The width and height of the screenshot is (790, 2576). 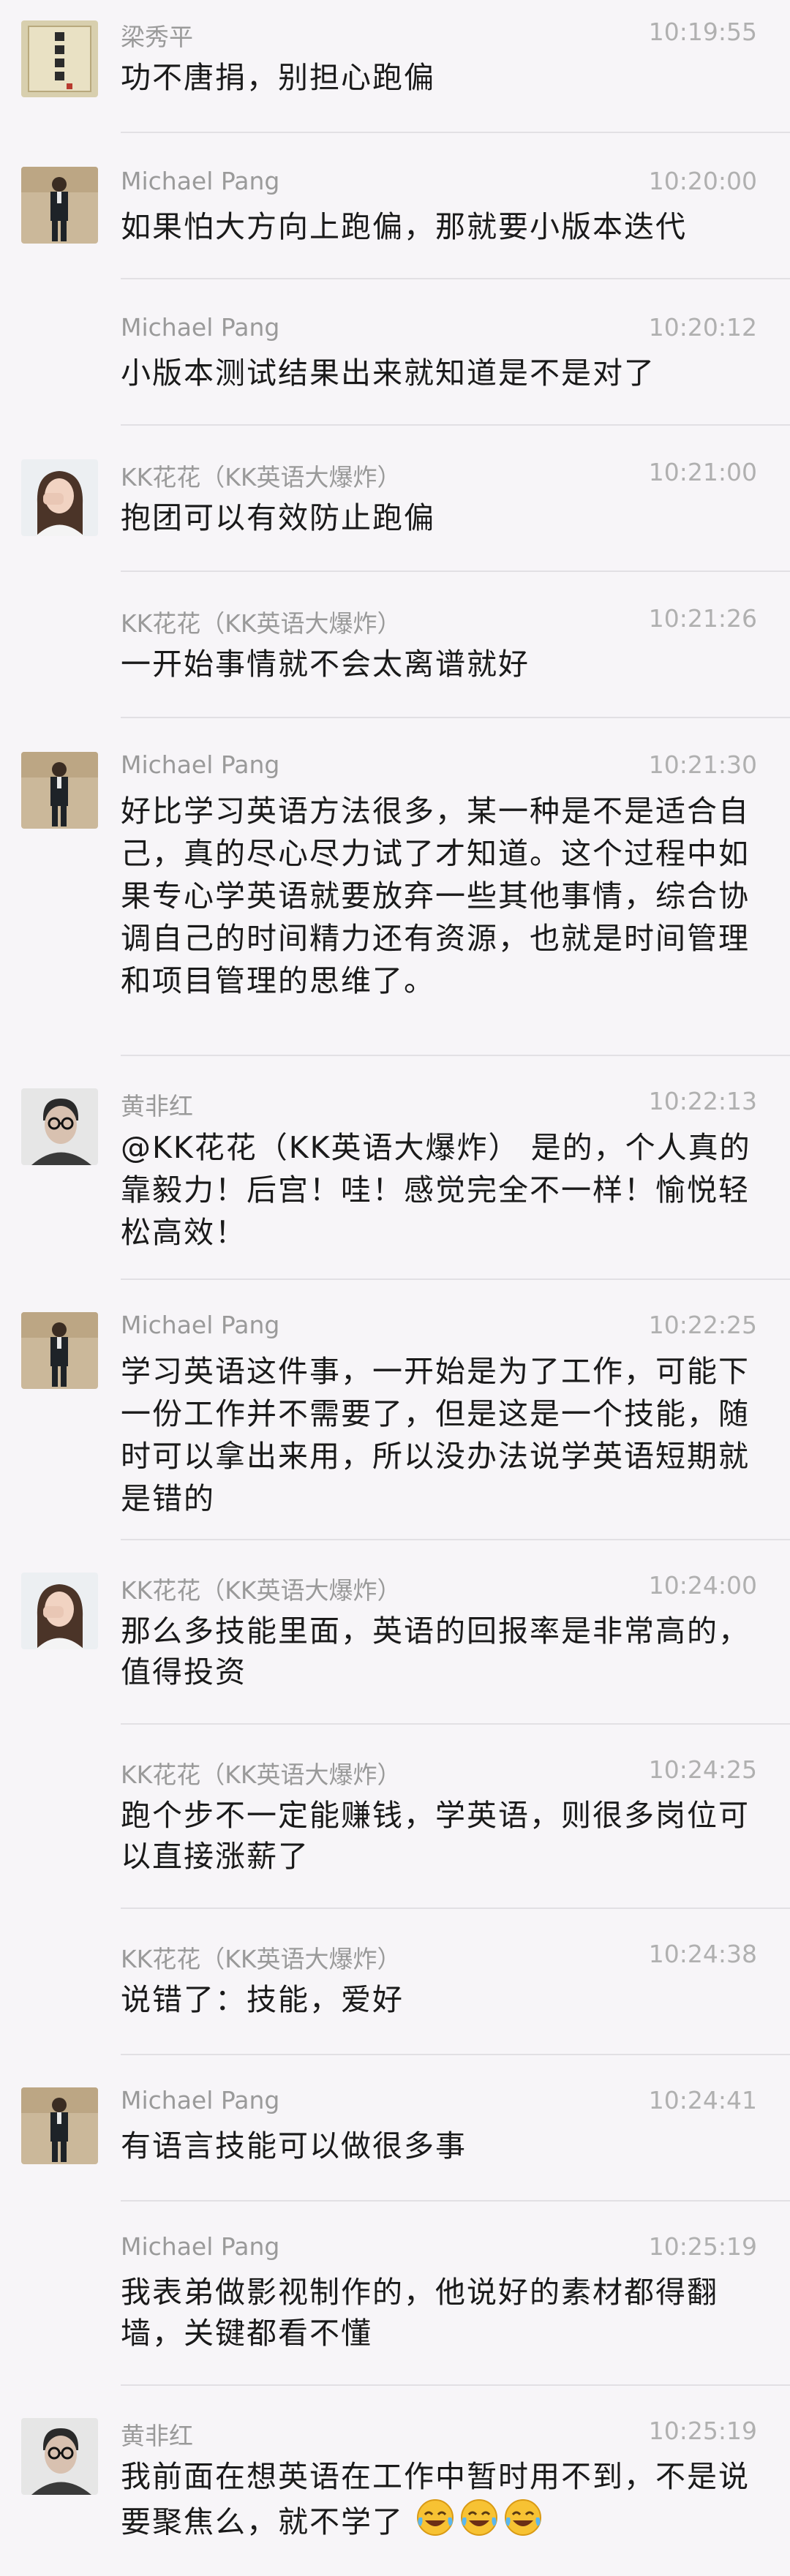 I want to click on message-text: 那么多技能里面，英语的回报率是非常高的，值得投资, so click(x=435, y=1651).